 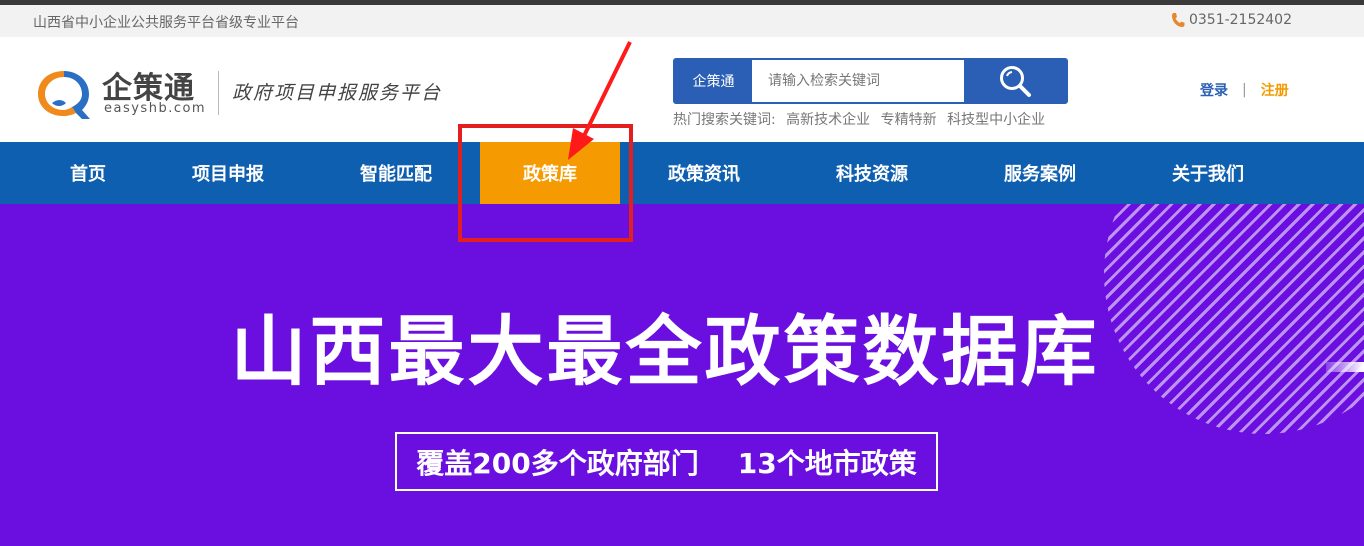 What do you see at coordinates (872, 173) in the screenshot?
I see `nav-item-tech-resources: 科技资源` at bounding box center [872, 173].